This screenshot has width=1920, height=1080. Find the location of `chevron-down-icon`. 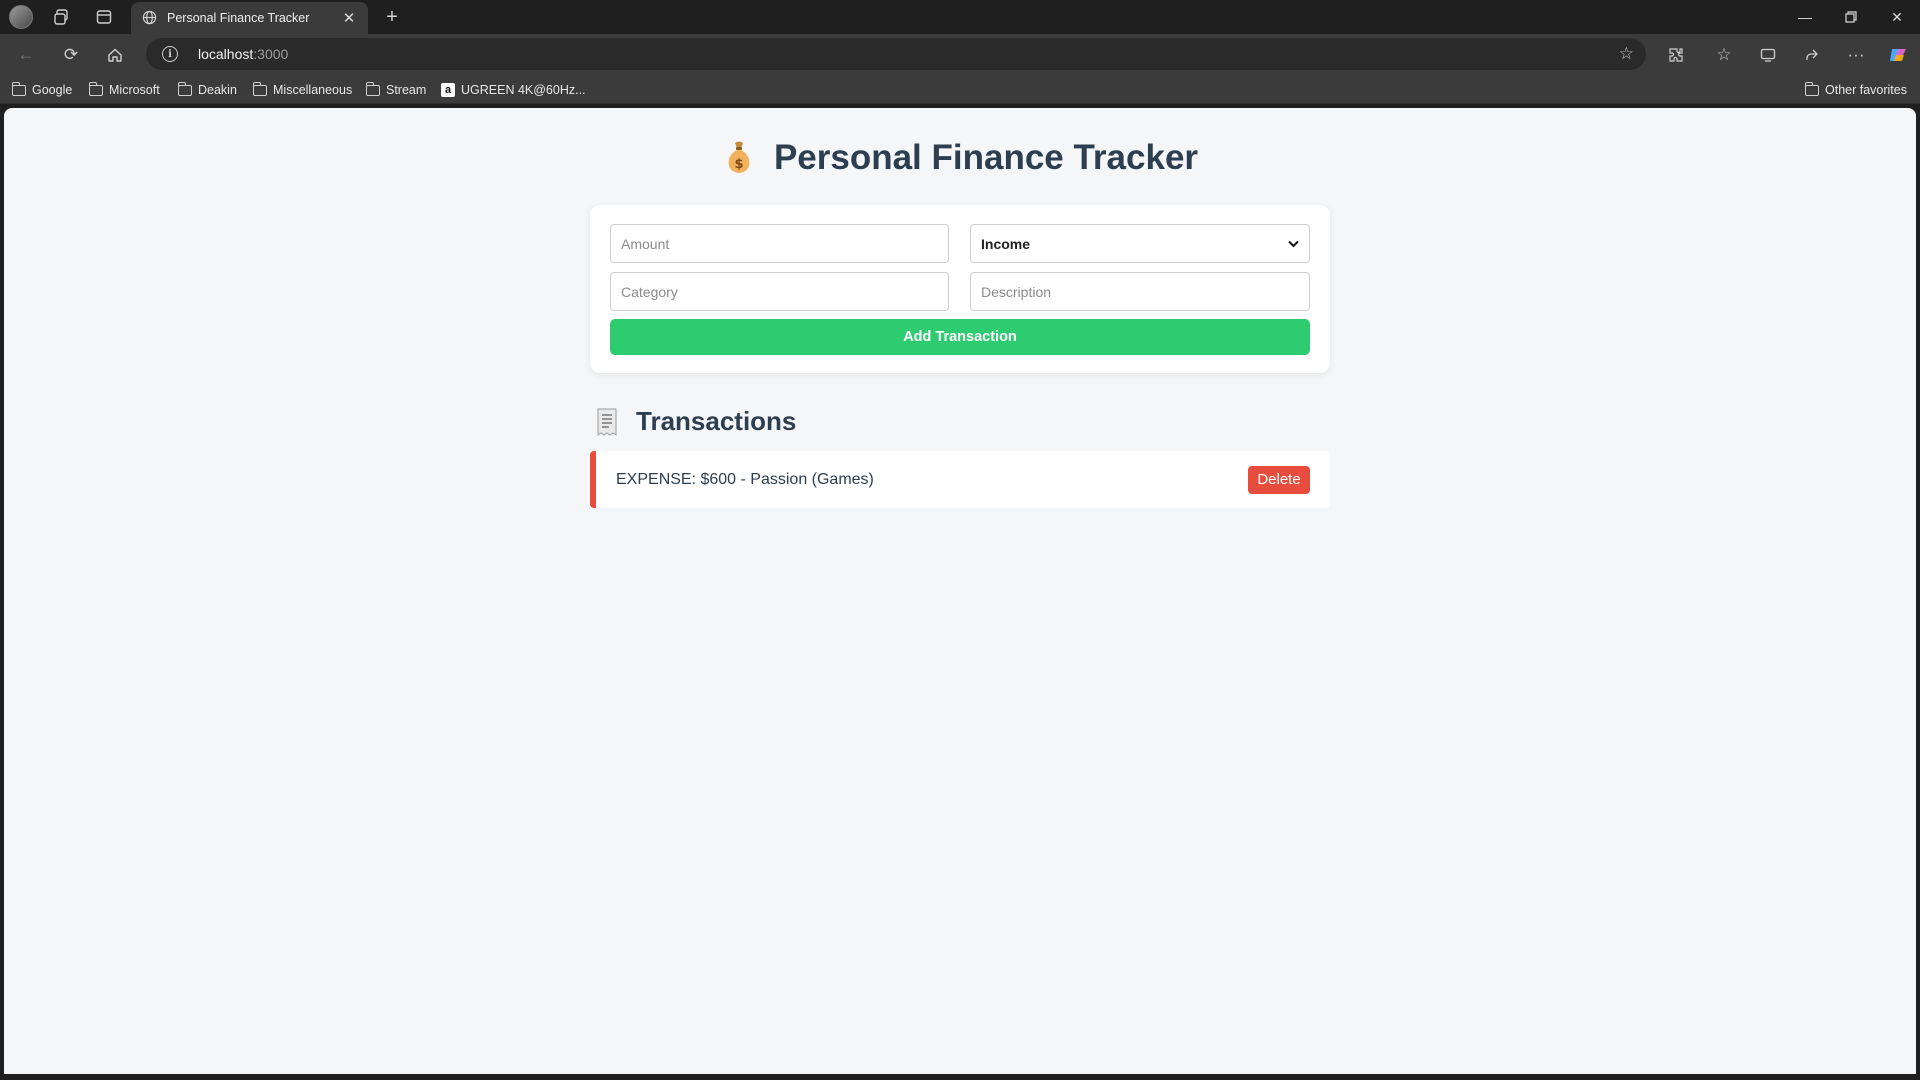

chevron-down-icon is located at coordinates (1293, 244).